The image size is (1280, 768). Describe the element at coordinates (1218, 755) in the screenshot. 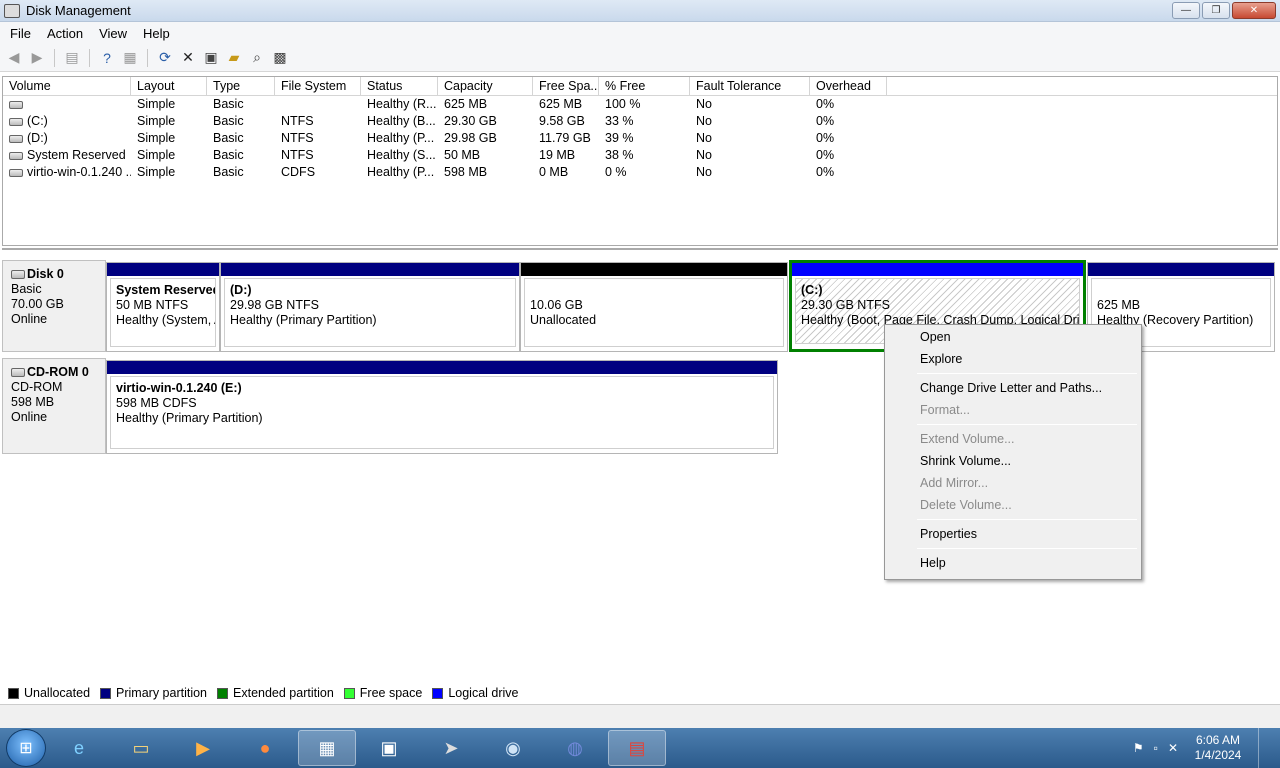

I see `clock-date: 1/4/2024` at that location.